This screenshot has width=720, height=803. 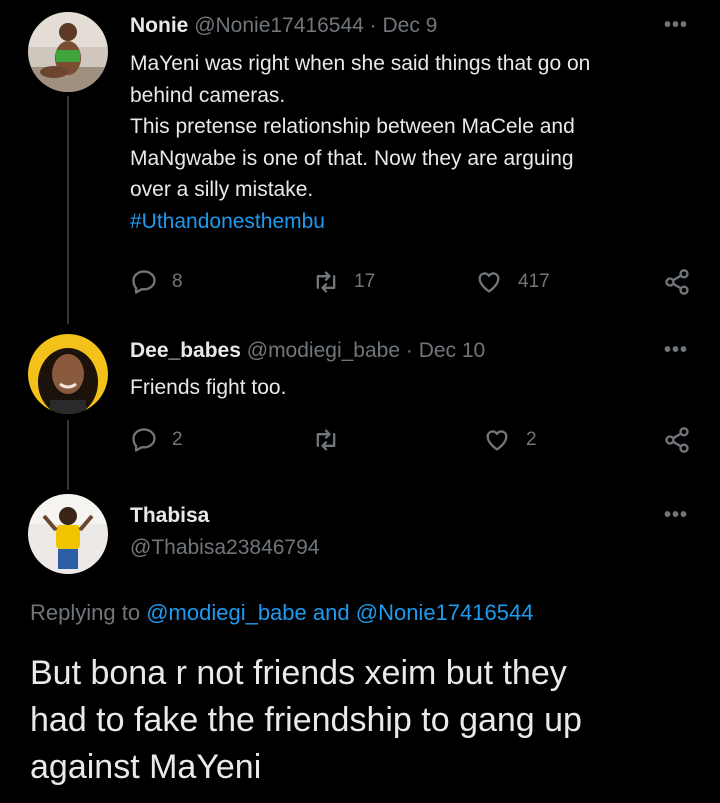 What do you see at coordinates (534, 281) in the screenshot?
I see `like-count: 417` at bounding box center [534, 281].